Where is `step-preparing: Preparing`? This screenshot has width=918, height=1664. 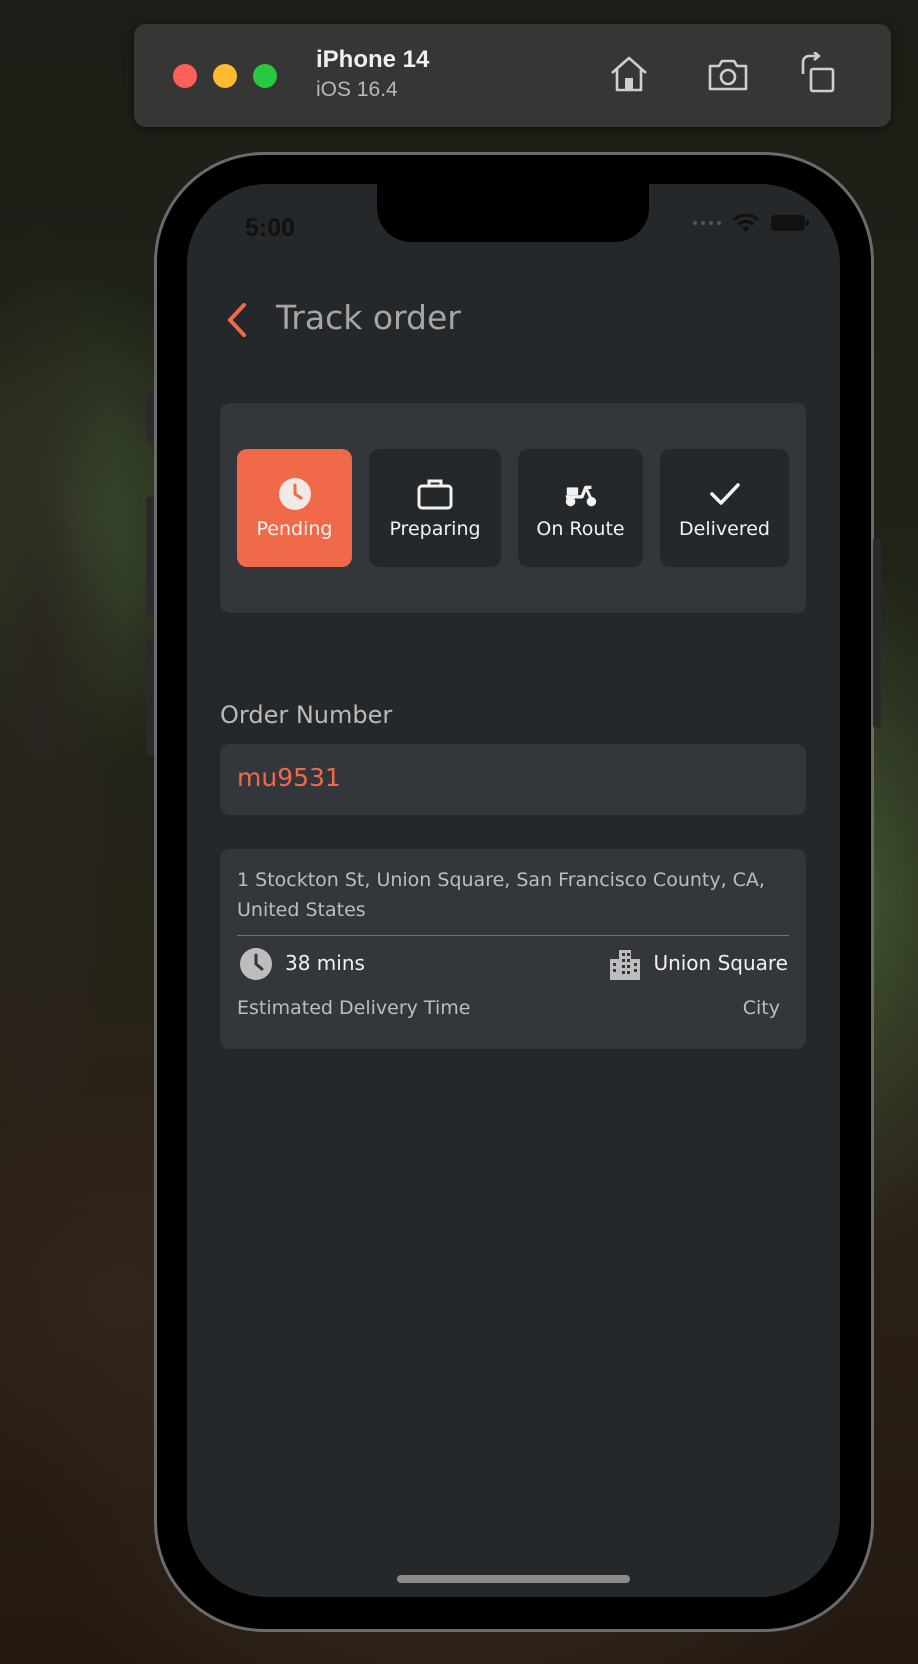 step-preparing: Preparing is located at coordinates (435, 508).